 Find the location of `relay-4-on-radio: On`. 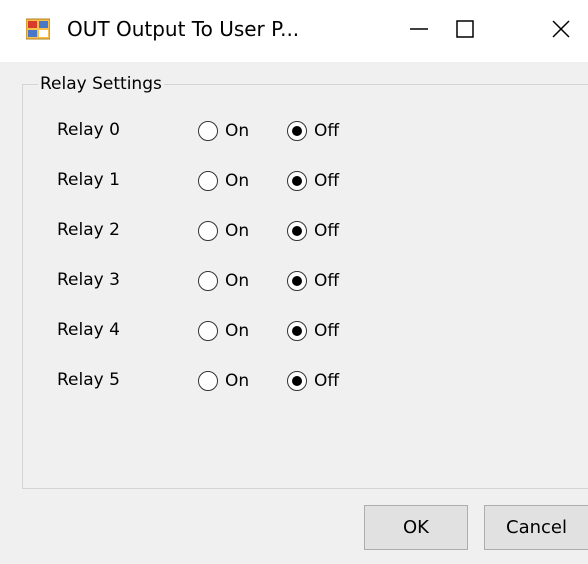

relay-4-on-radio: On is located at coordinates (223, 331).